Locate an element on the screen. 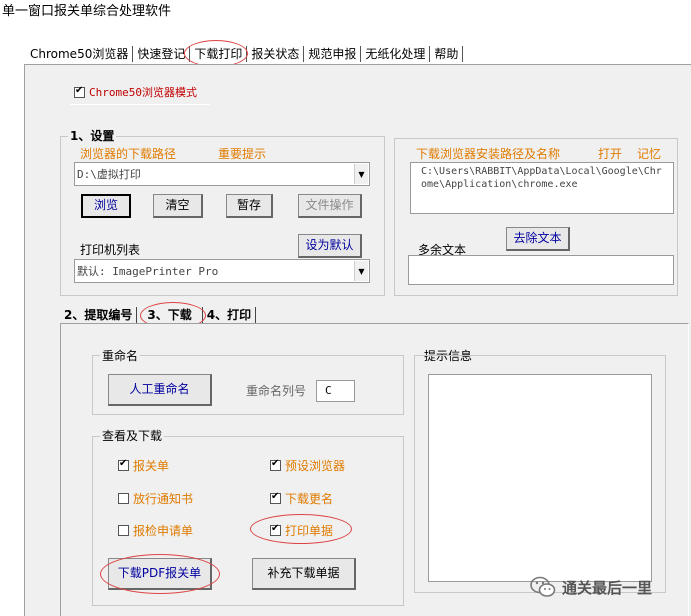 The image size is (691, 616). rename-column-label: 重命名列号 is located at coordinates (276, 391).